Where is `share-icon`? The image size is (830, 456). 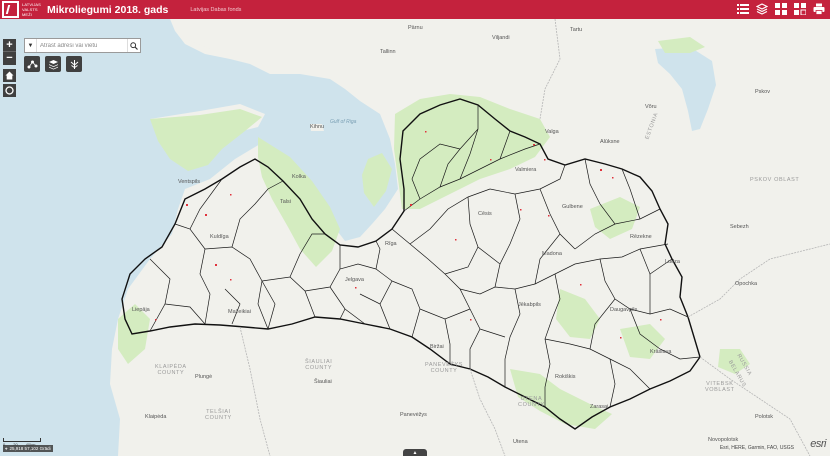 share-icon is located at coordinates (800, 9).